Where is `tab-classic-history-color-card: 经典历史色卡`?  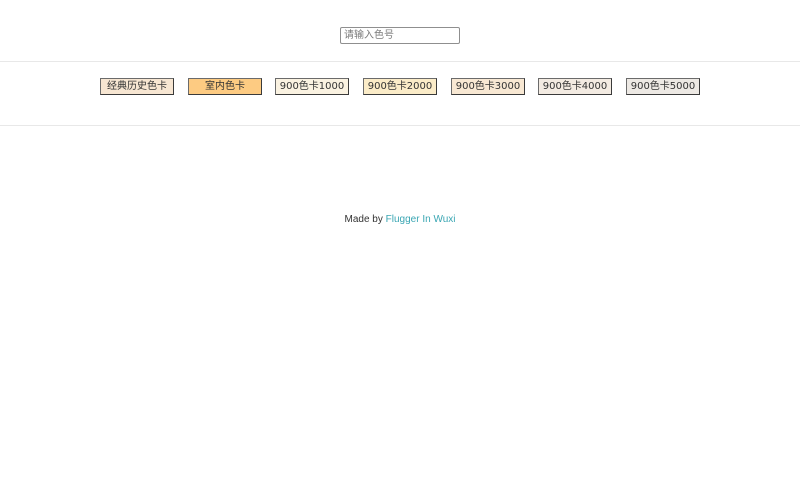
tab-classic-history-color-card: 经典历史色卡 is located at coordinates (137, 86).